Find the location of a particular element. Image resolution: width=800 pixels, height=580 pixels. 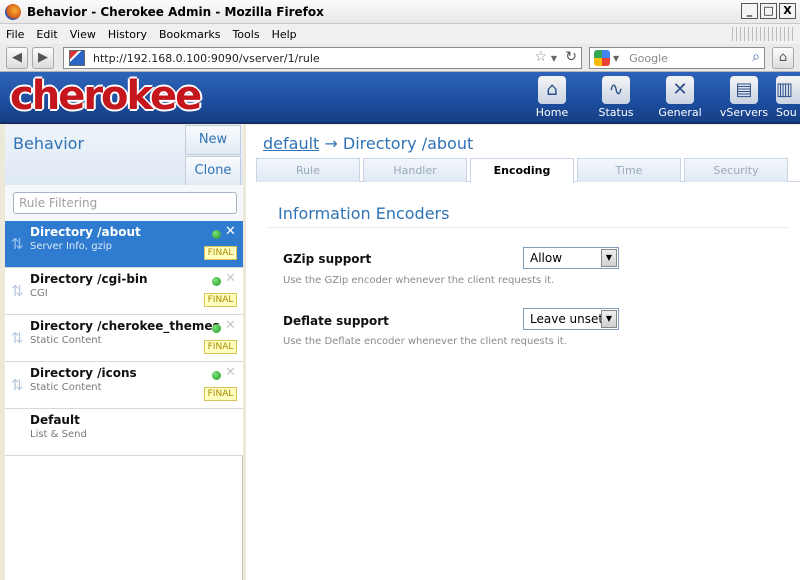

breadcrumb-current: Directory /about is located at coordinates (408, 143).